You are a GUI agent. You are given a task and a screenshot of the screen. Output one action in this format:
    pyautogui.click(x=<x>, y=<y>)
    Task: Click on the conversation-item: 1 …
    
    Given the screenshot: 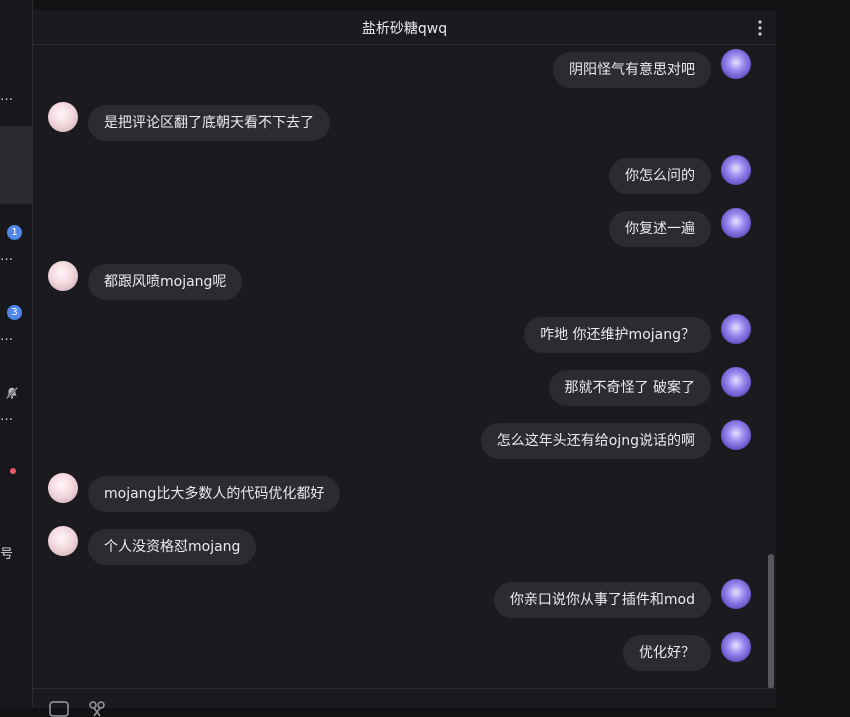 What is the action you would take?
    pyautogui.click(x=16, y=245)
    